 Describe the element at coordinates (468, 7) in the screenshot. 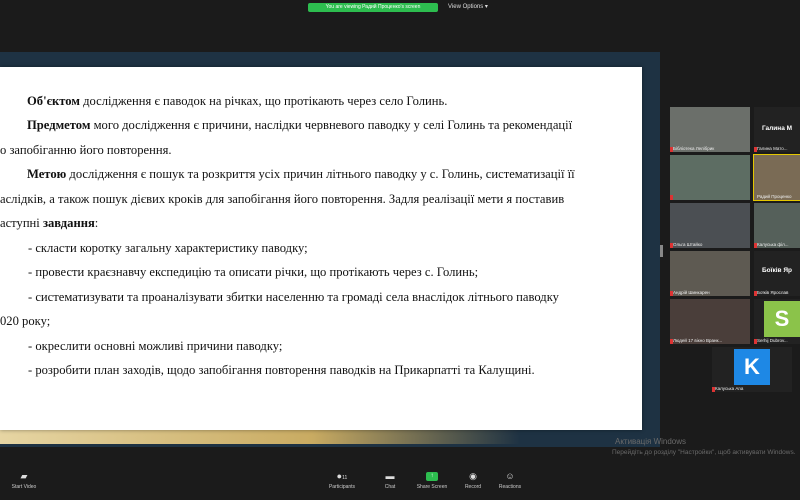

I see `view-options-button: View Options ▾` at that location.